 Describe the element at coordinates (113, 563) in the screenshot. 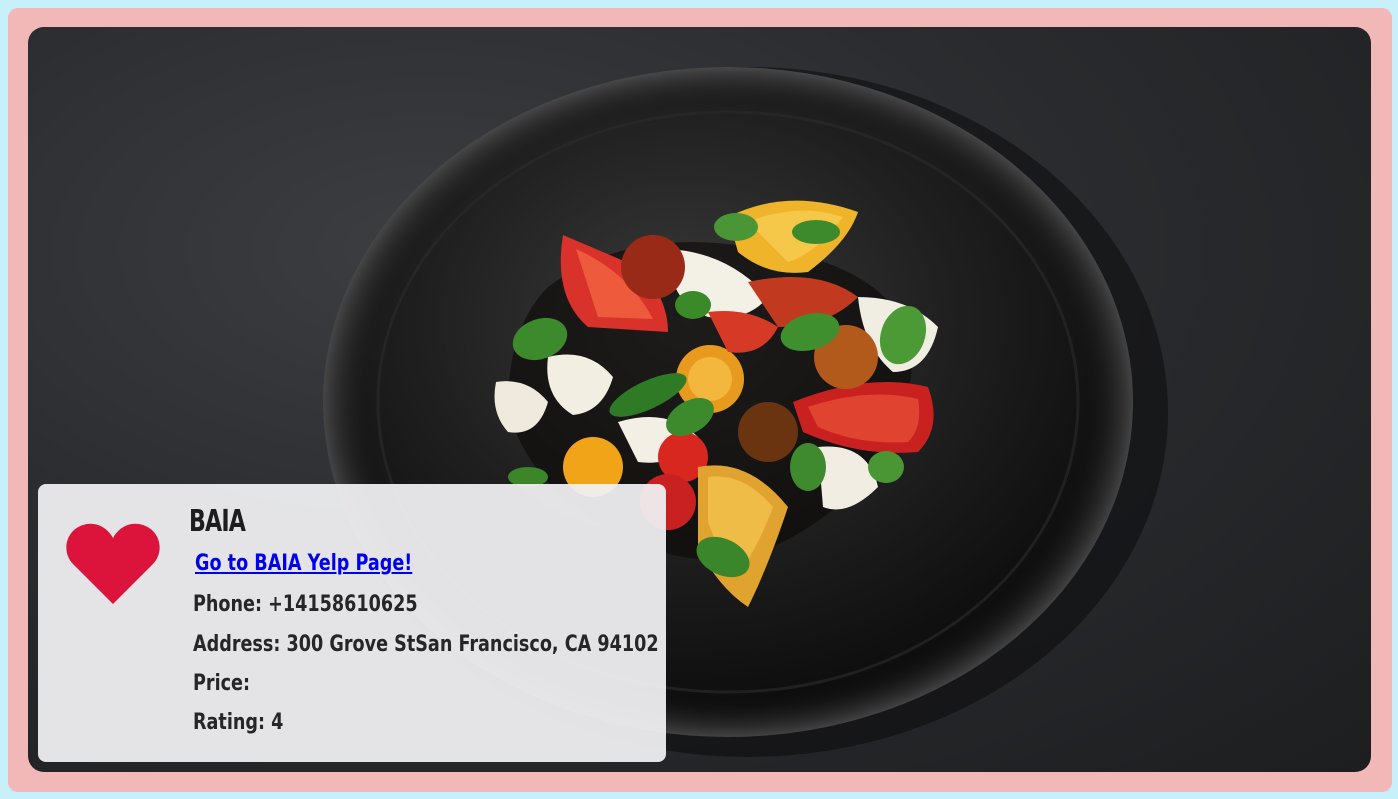

I see `heart-icon` at that location.